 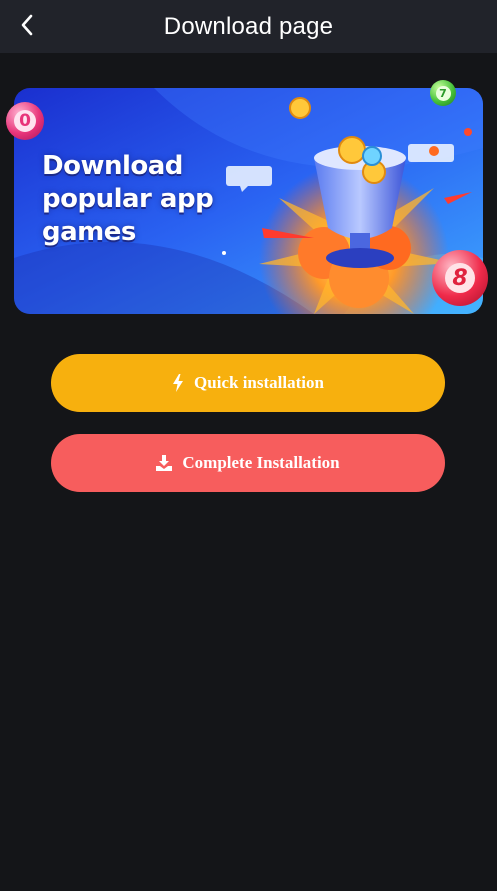 What do you see at coordinates (112, 166) in the screenshot?
I see `banner-headline-line: Download` at bounding box center [112, 166].